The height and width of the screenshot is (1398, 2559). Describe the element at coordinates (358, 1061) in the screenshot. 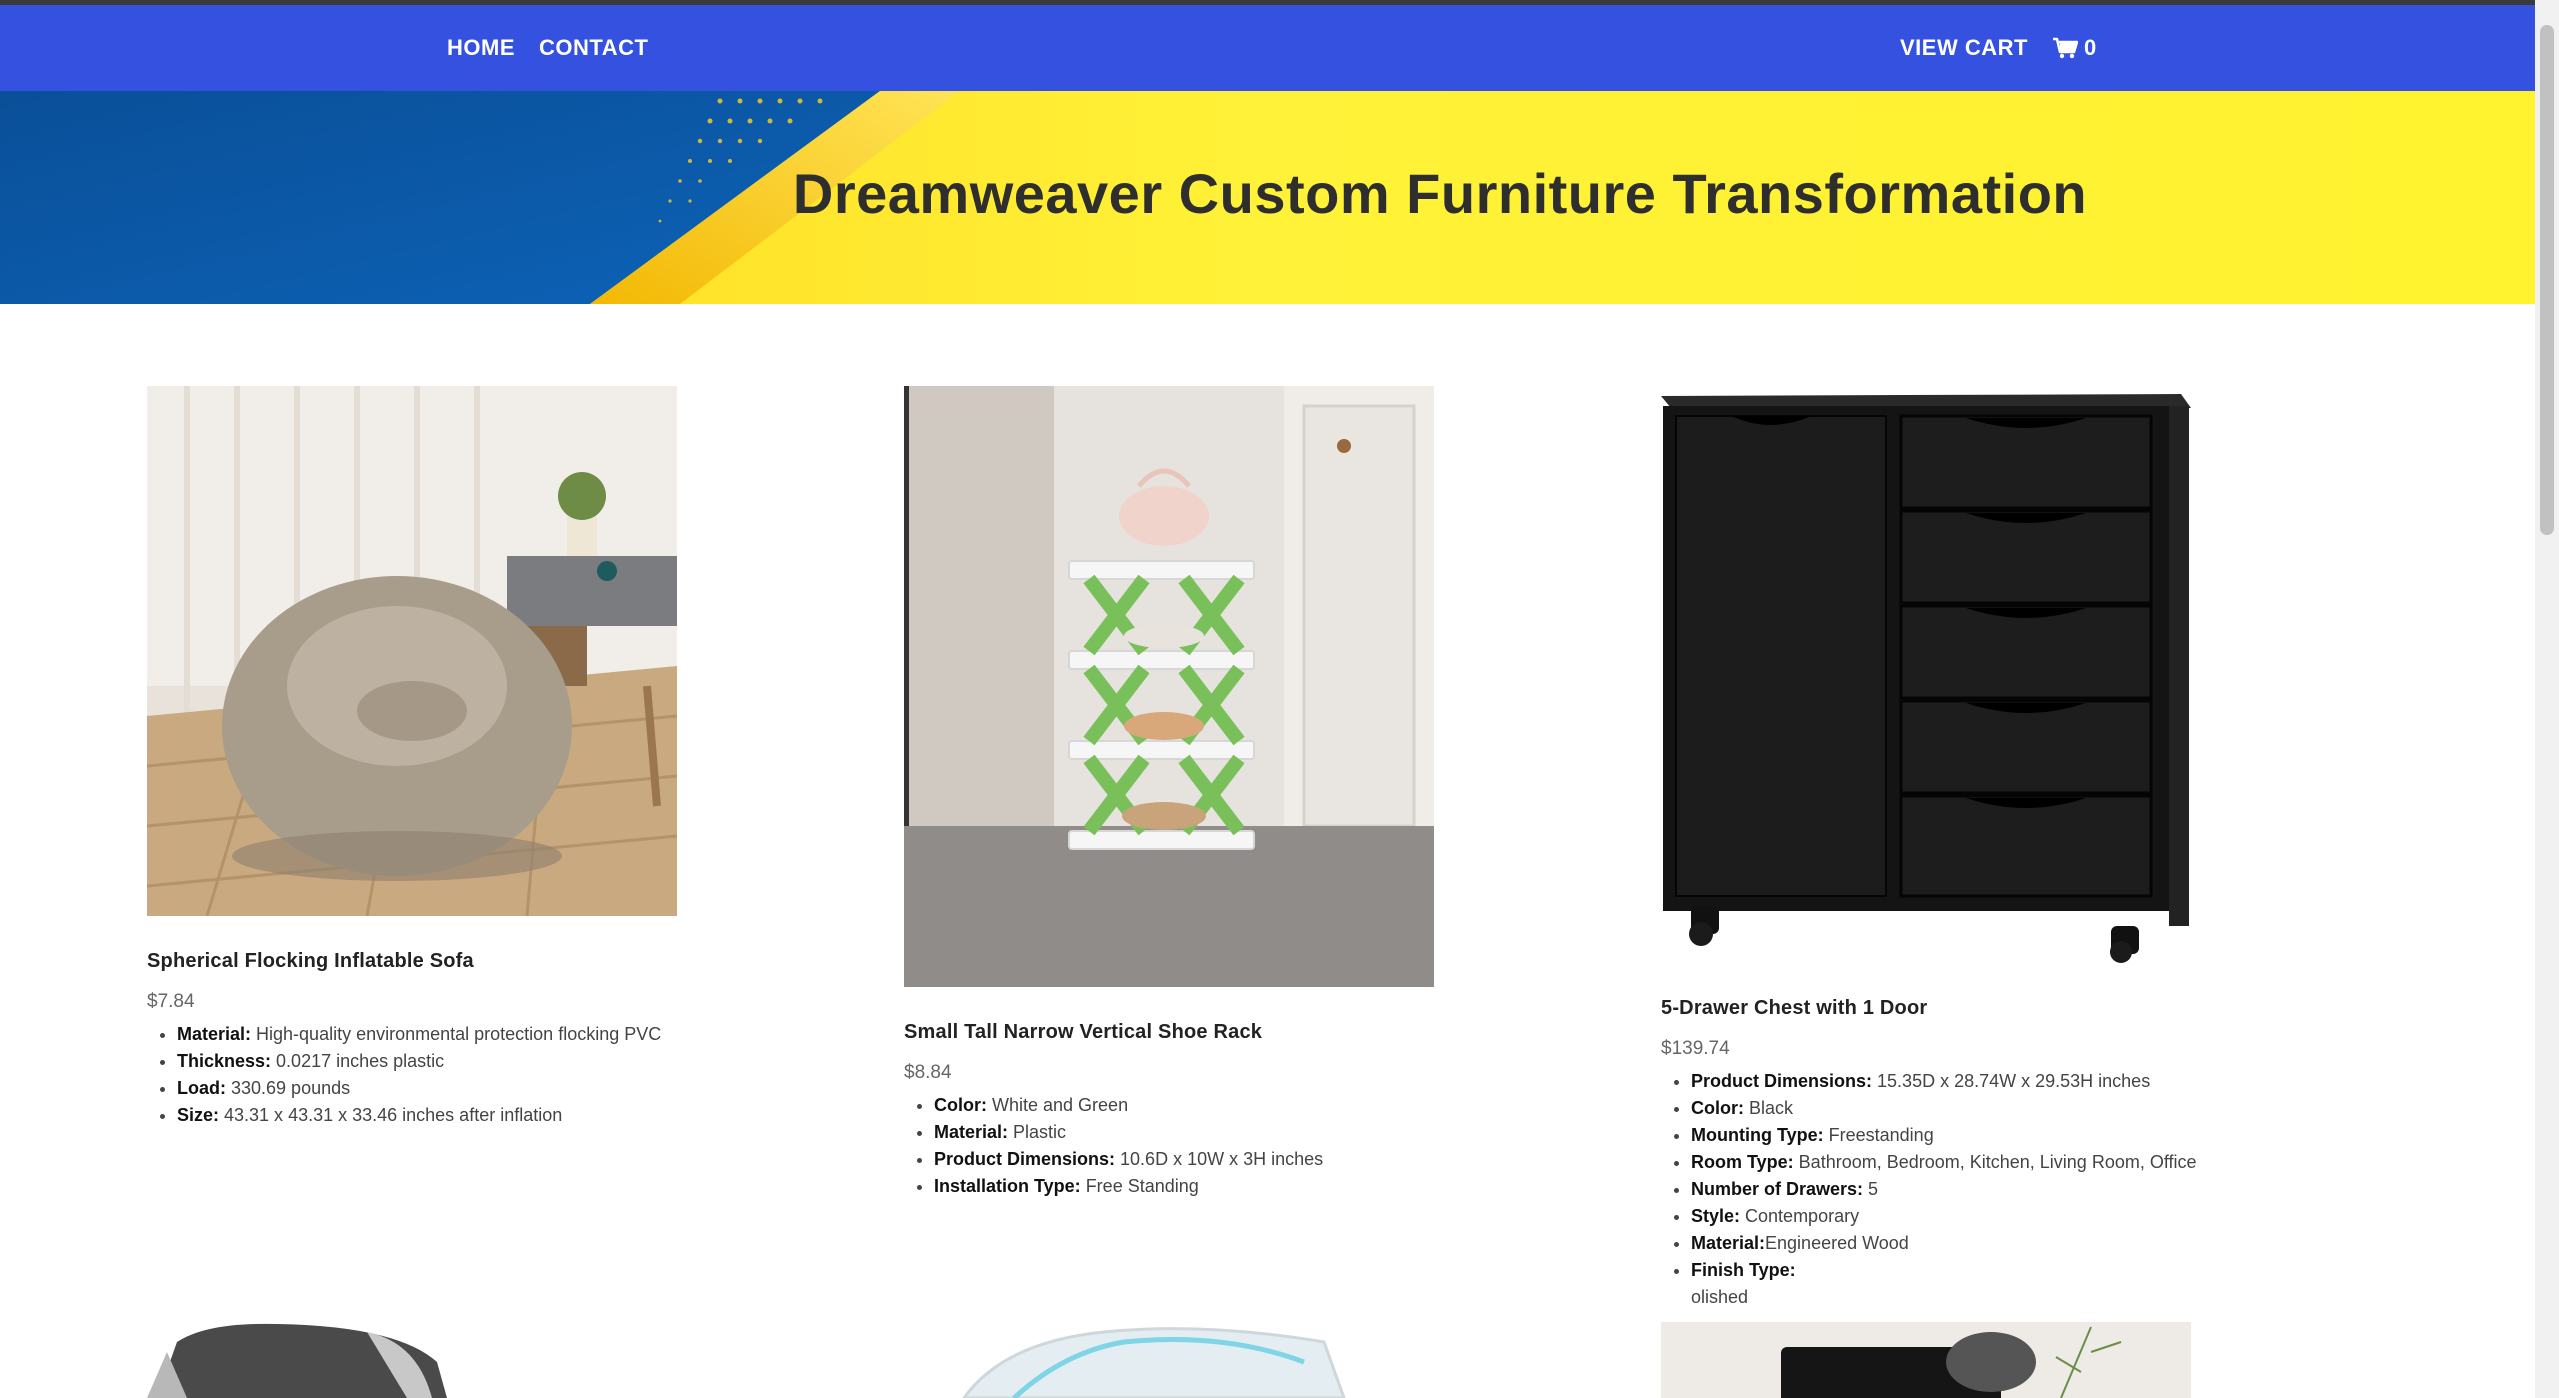

I see `spec-value: 0.0217 inches plastic` at that location.